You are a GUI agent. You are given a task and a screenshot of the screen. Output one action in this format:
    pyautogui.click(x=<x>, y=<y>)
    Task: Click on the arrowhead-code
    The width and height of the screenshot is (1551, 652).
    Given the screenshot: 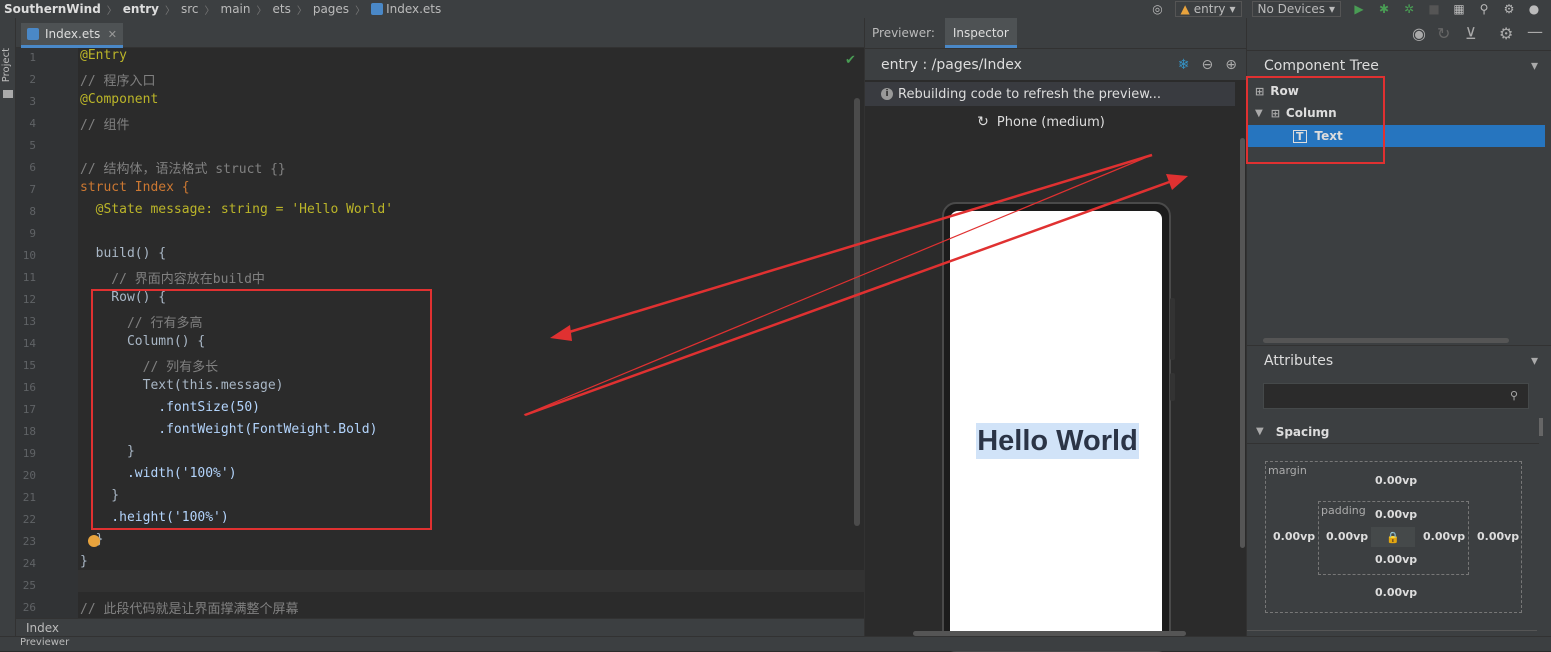 What is the action you would take?
    pyautogui.click(x=561, y=333)
    